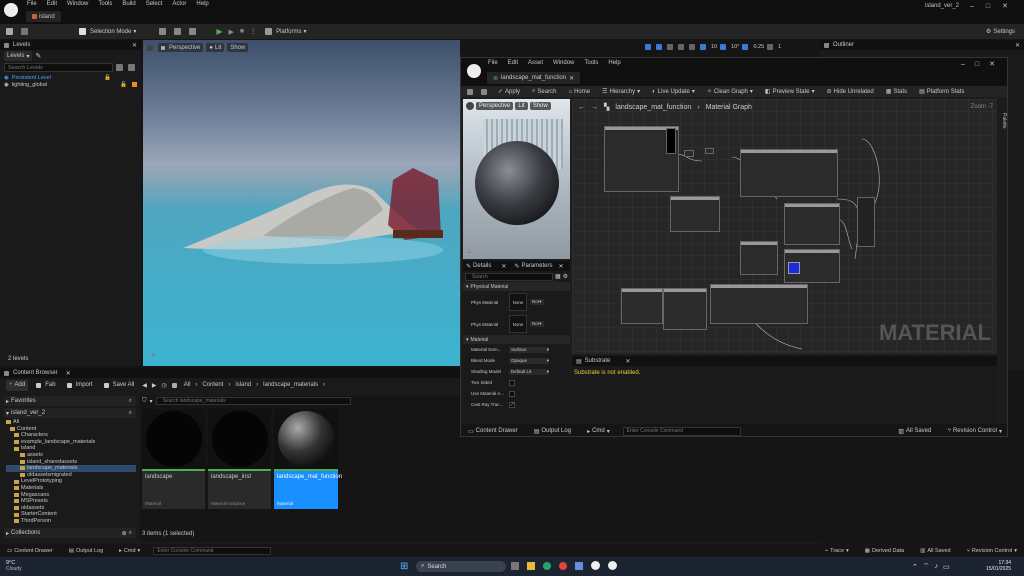 The height and width of the screenshot is (576, 1024). Describe the element at coordinates (509, 276) in the screenshot. I see `details-search-input` at that location.